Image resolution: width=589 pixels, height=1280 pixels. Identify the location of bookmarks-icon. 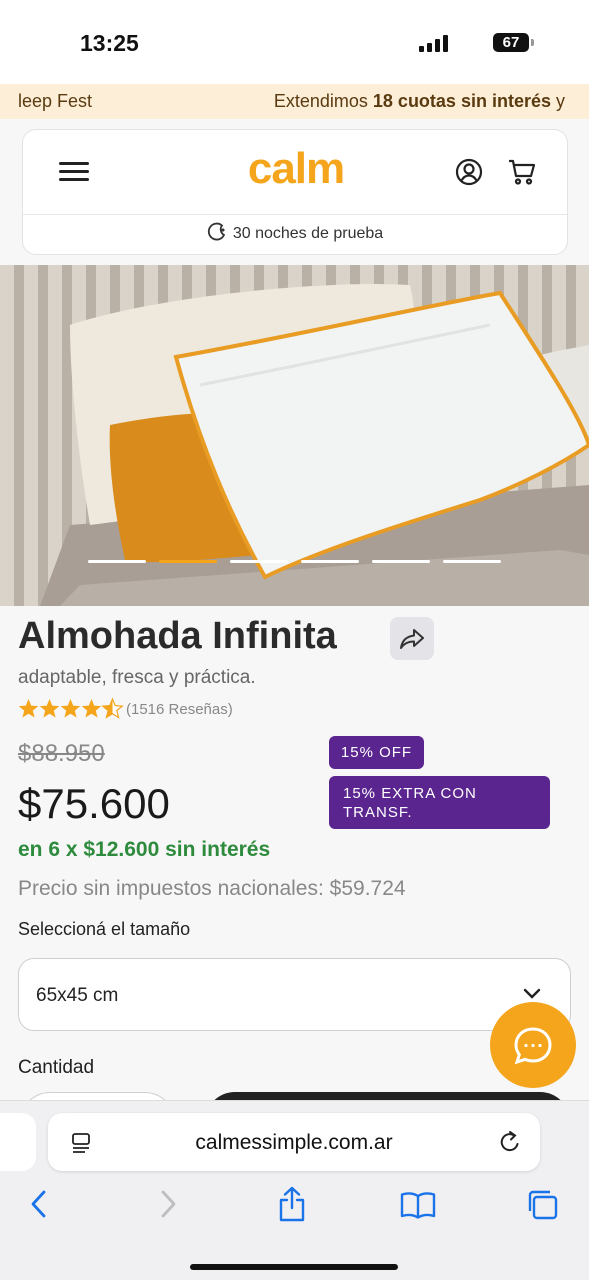
(418, 1205).